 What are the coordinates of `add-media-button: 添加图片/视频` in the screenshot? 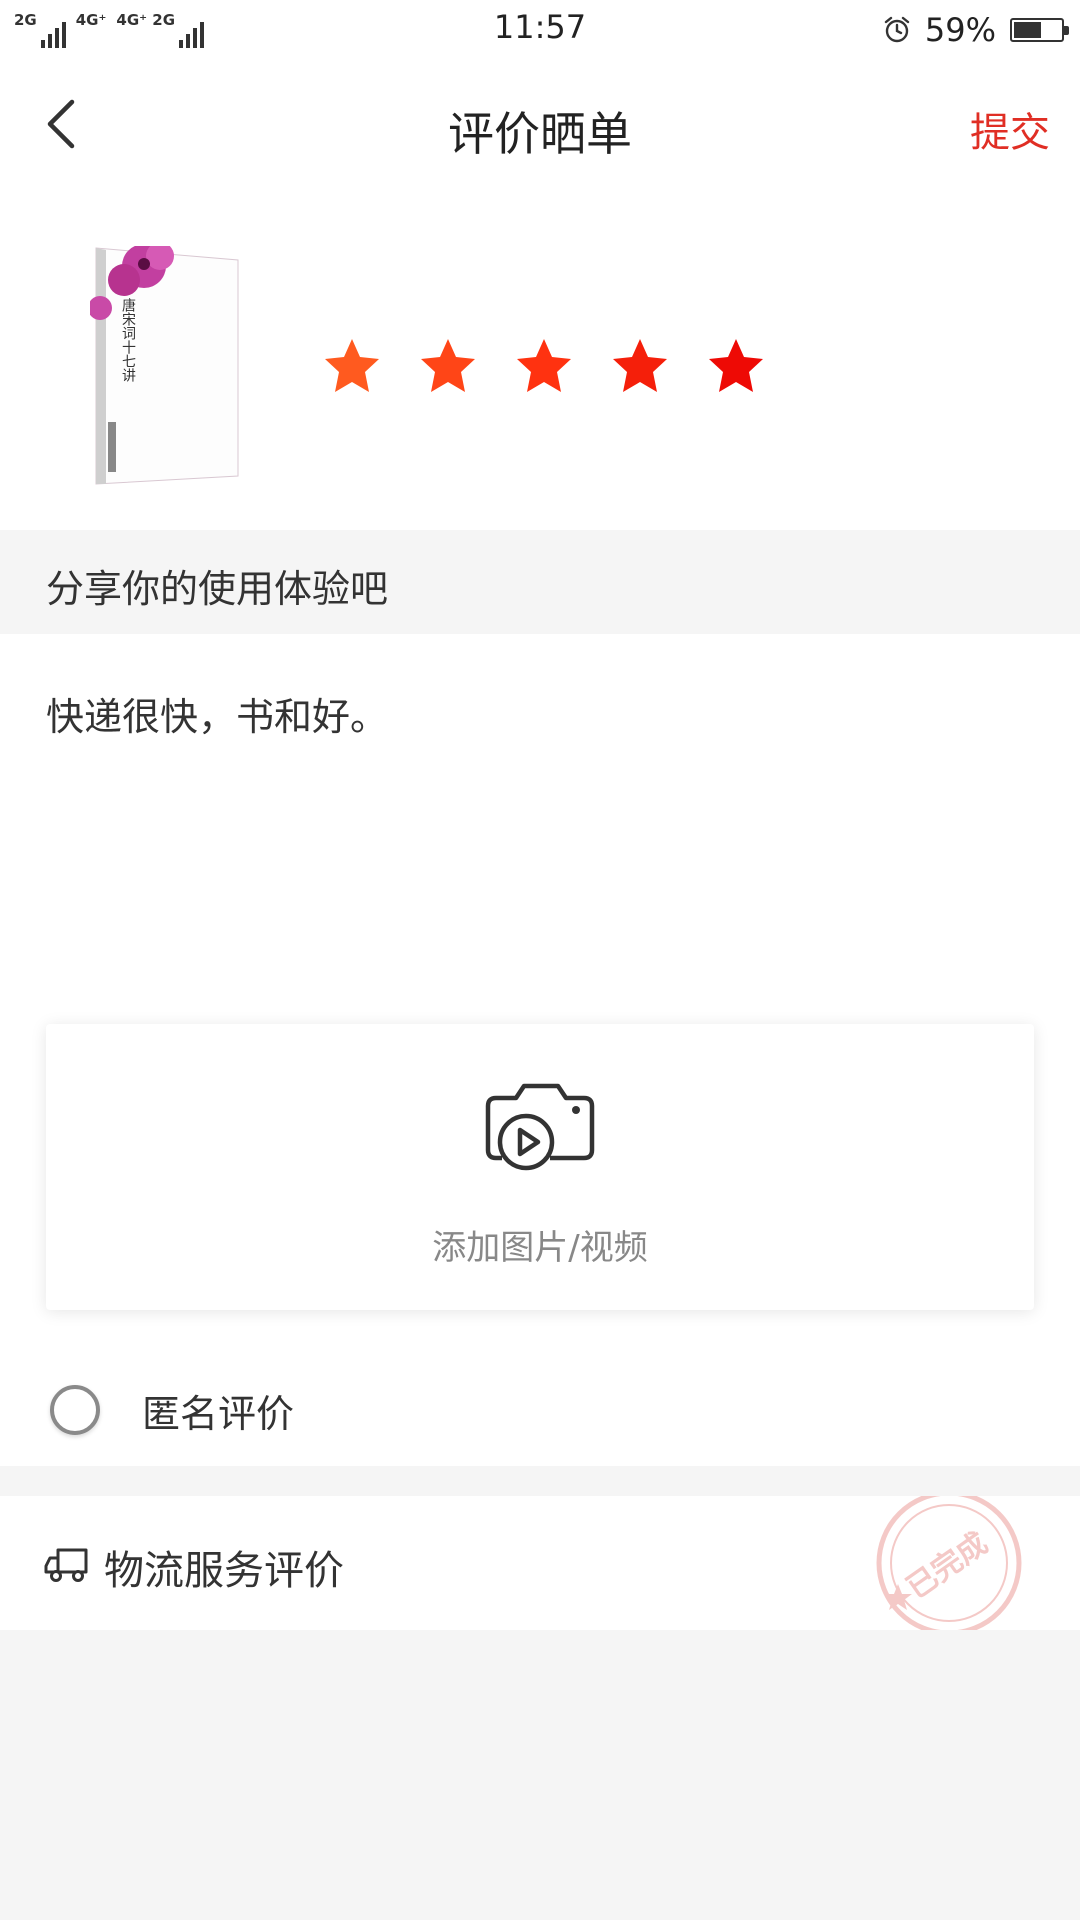 It's located at (540, 1167).